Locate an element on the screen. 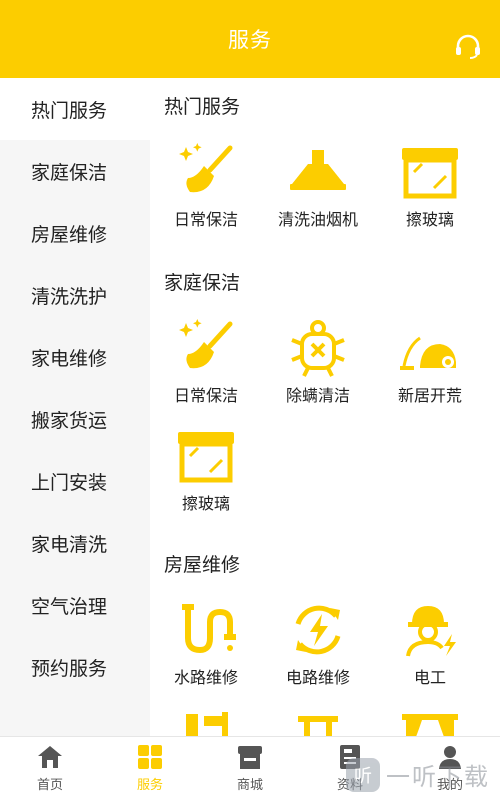 The height and width of the screenshot is (801, 500). sidebar-item-appliance-repair: 家电维修 is located at coordinates (75, 357).